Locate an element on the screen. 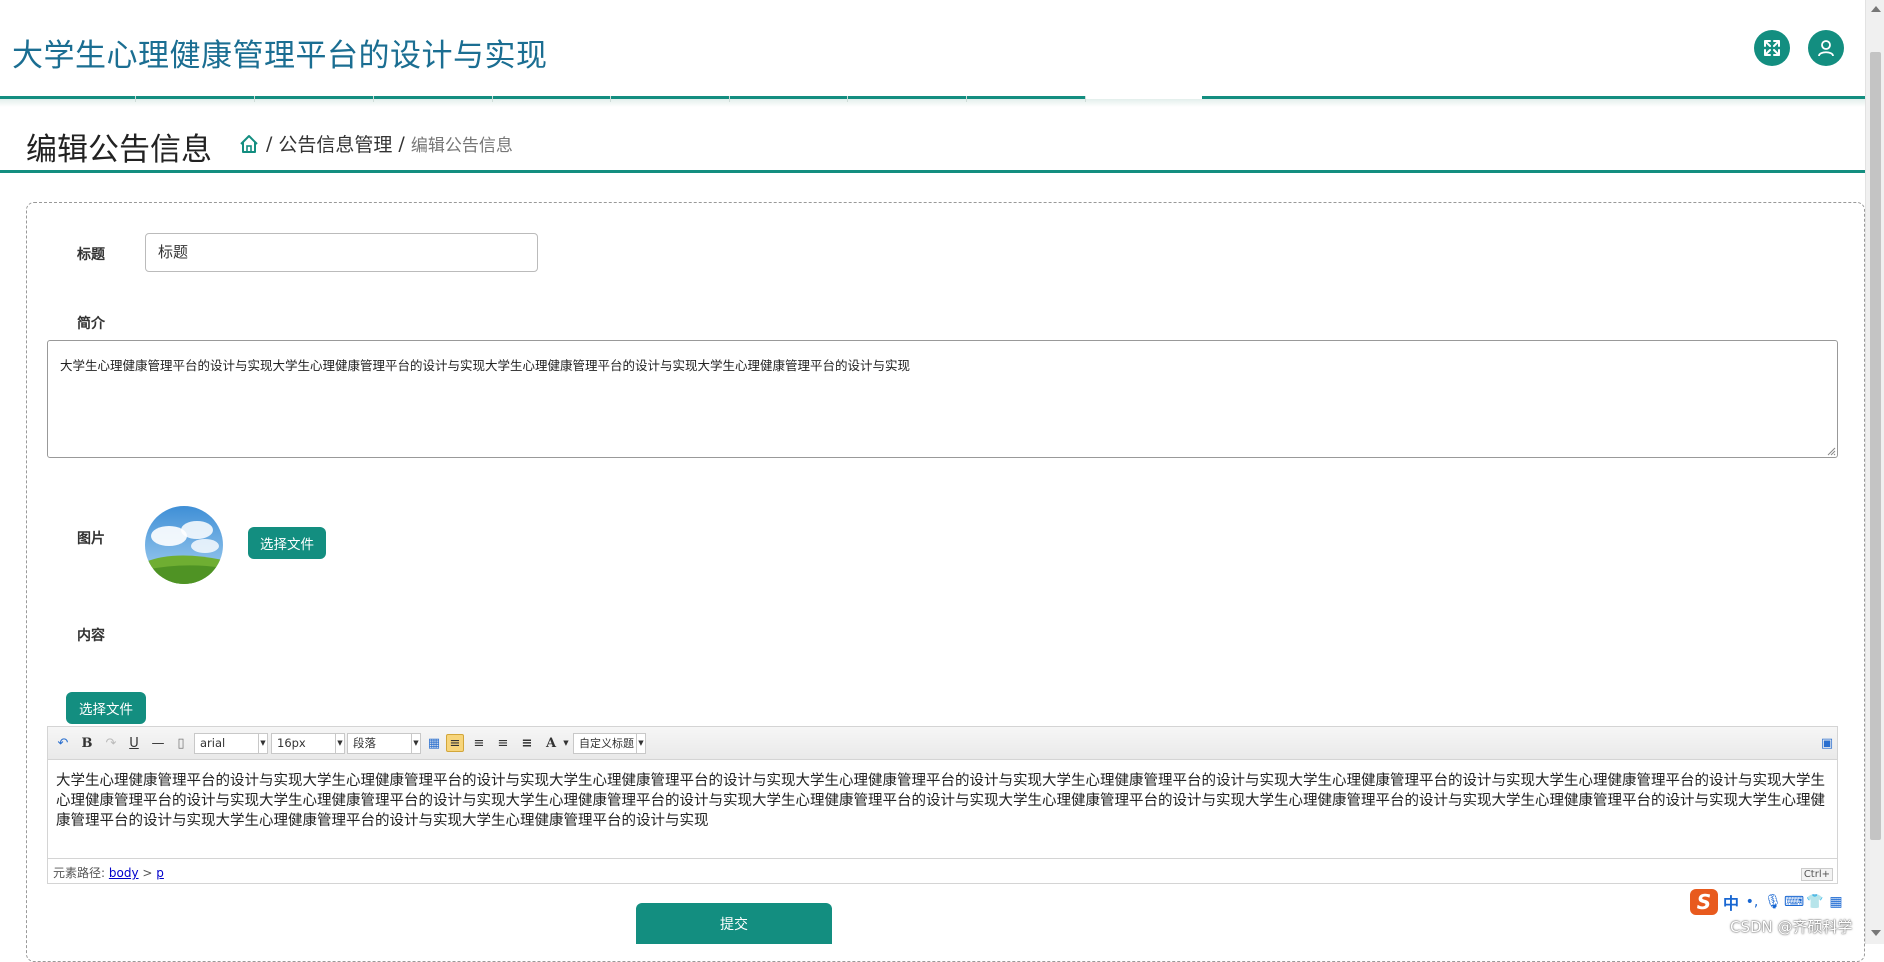  path-gt: > is located at coordinates (147, 873).